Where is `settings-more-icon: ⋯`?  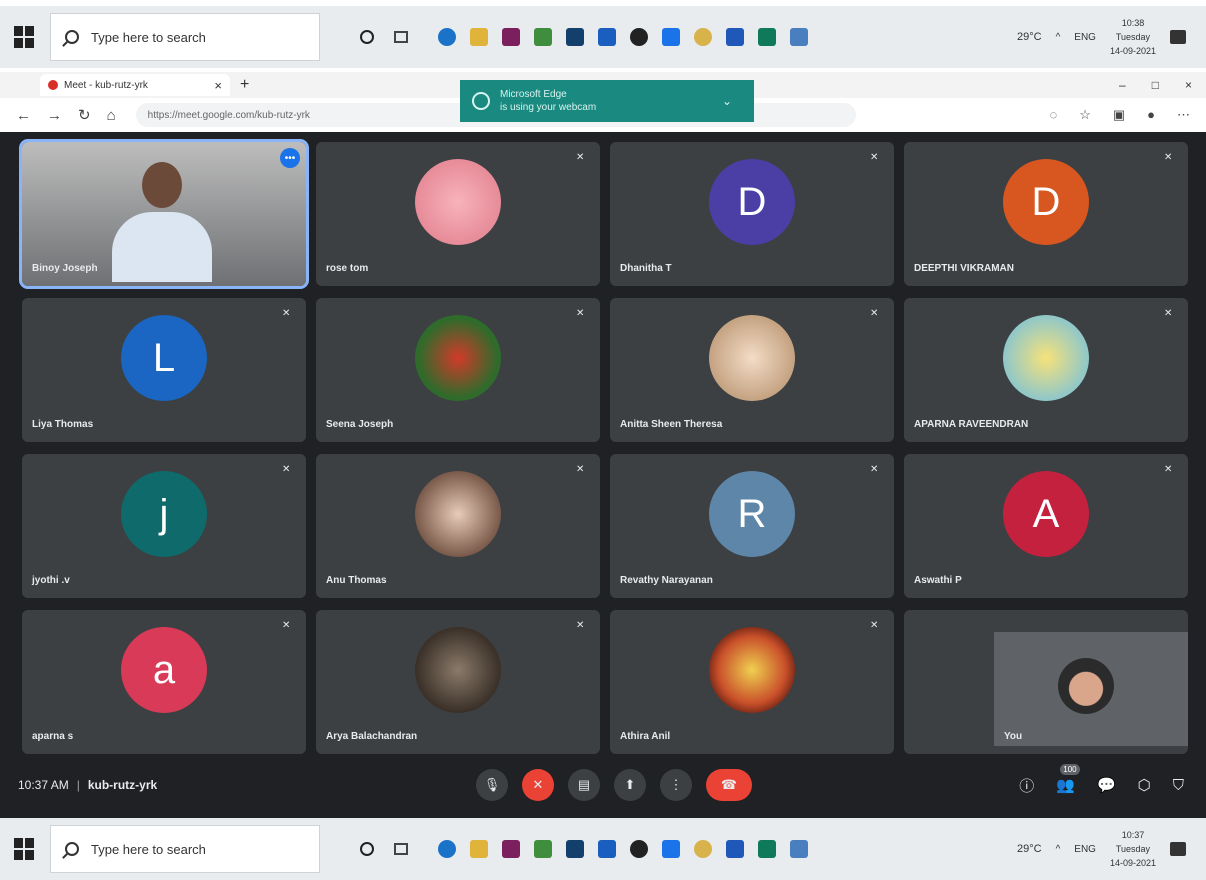
settings-more-icon: ⋯ is located at coordinates (1183, 115).